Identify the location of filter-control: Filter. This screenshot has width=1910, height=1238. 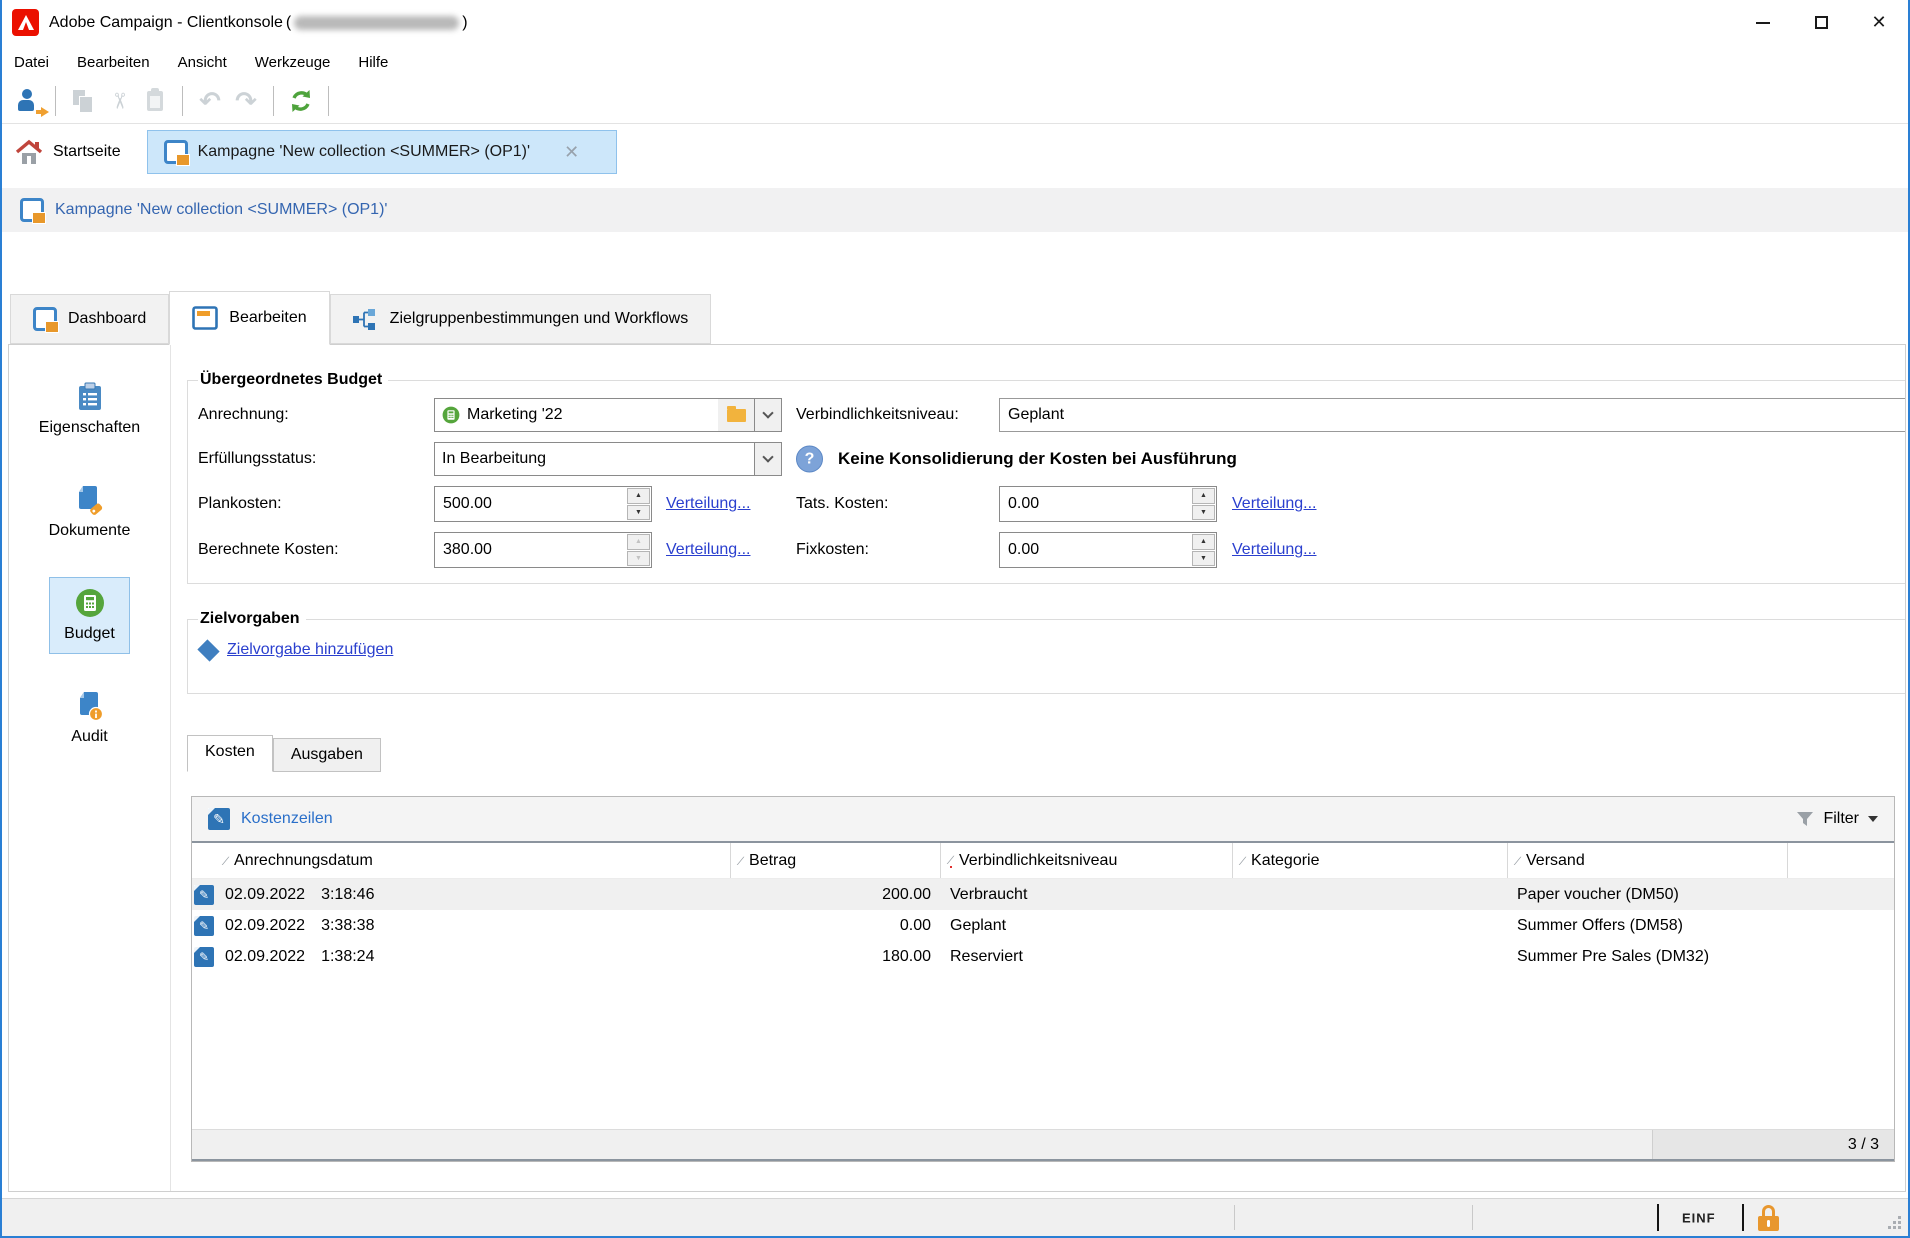
(1837, 819).